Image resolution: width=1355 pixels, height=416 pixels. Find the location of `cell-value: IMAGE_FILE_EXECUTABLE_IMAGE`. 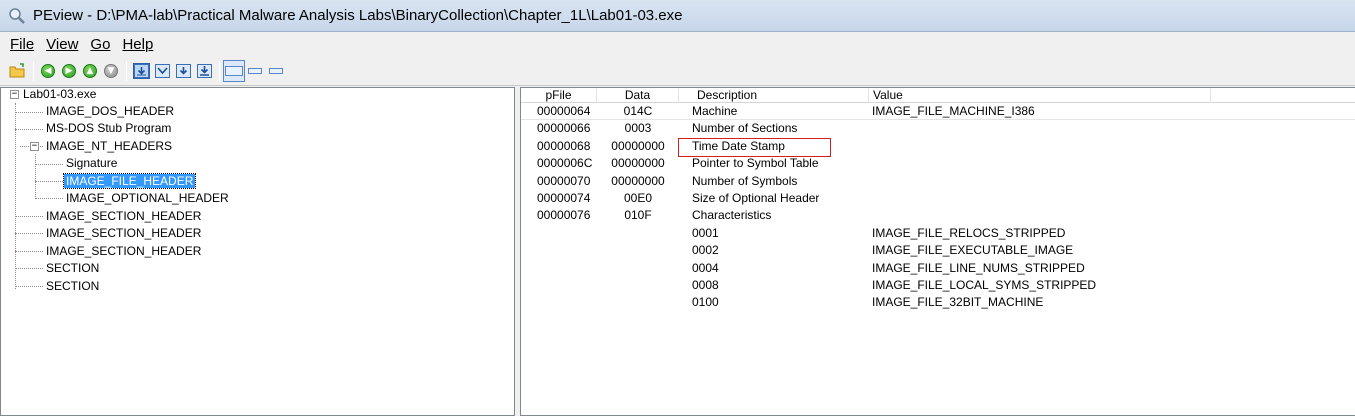

cell-value: IMAGE_FILE_EXECUTABLE_IMAGE is located at coordinates (973, 250).